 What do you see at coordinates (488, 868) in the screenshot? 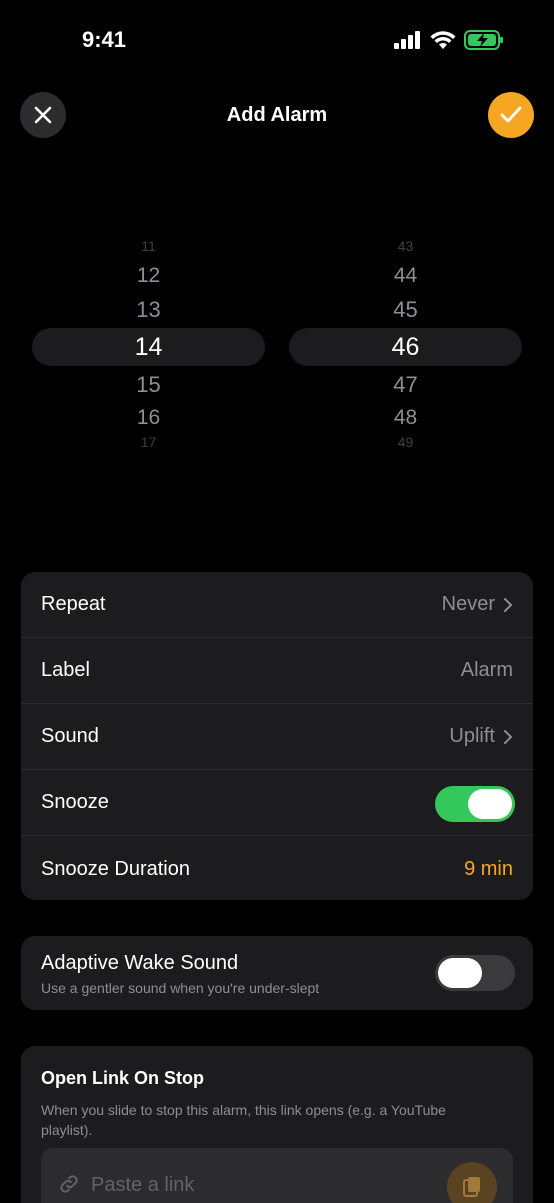
I see `snooze-duration-value: 9 min` at bounding box center [488, 868].